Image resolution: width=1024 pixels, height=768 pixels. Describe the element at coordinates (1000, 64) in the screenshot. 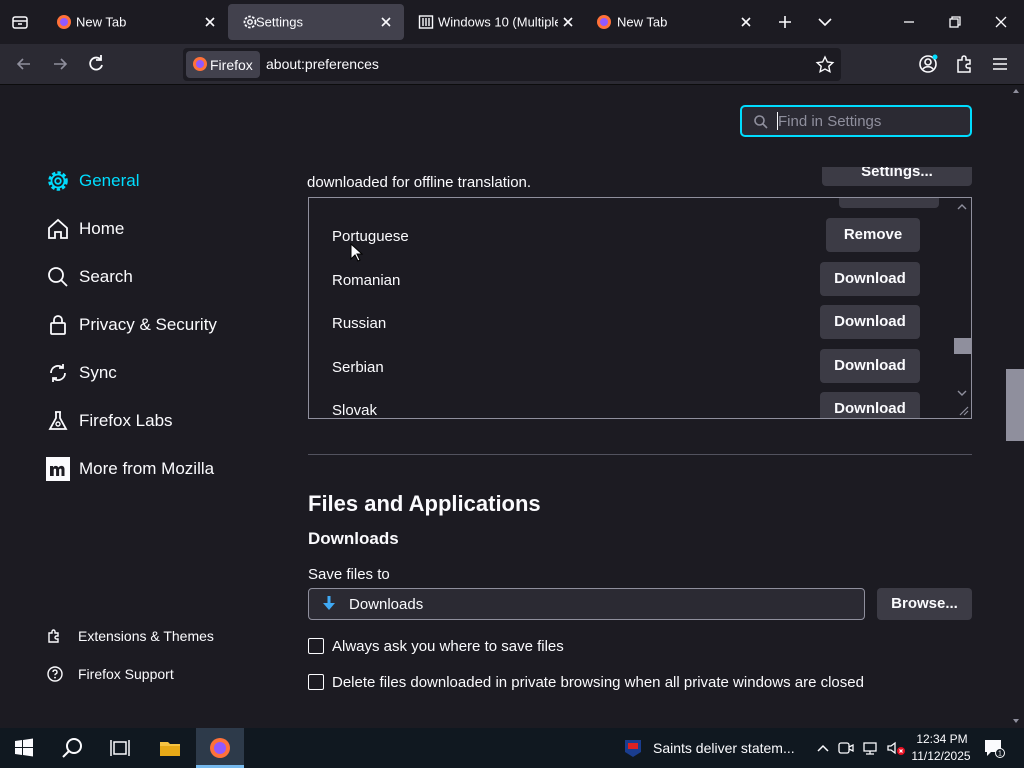

I see `menu-icon` at that location.